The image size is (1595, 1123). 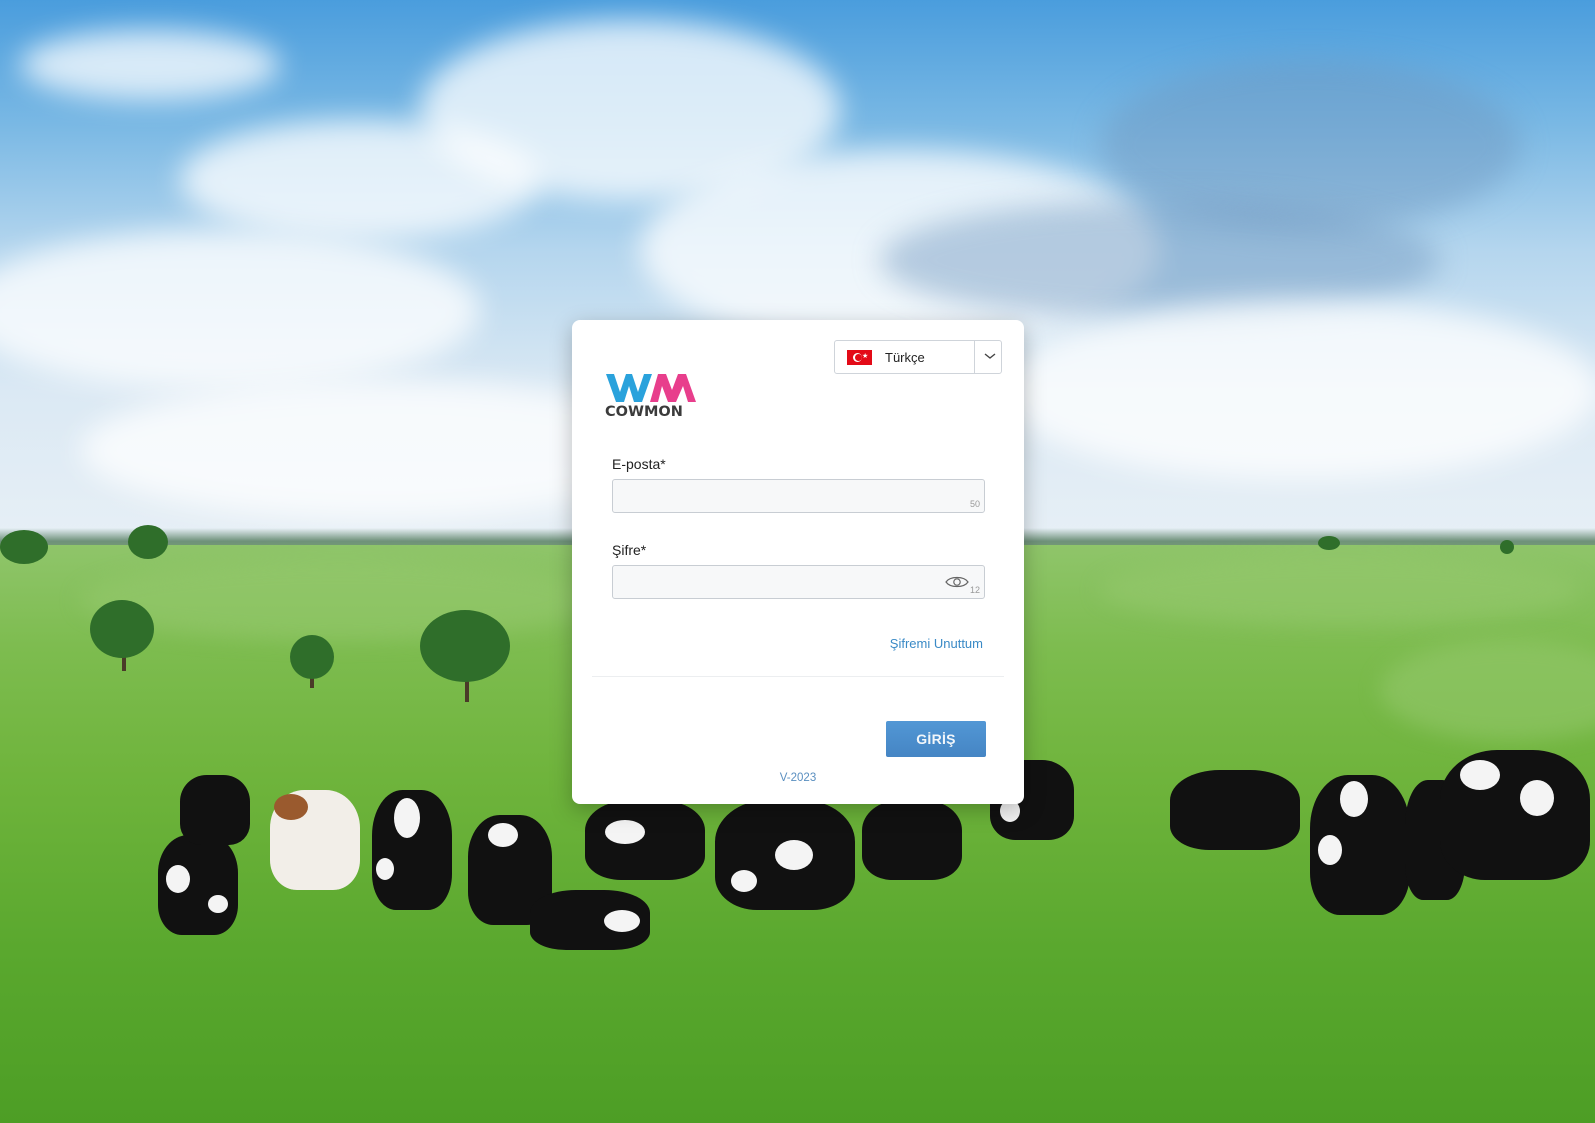 What do you see at coordinates (990, 356) in the screenshot?
I see `chevron-down-icon` at bounding box center [990, 356].